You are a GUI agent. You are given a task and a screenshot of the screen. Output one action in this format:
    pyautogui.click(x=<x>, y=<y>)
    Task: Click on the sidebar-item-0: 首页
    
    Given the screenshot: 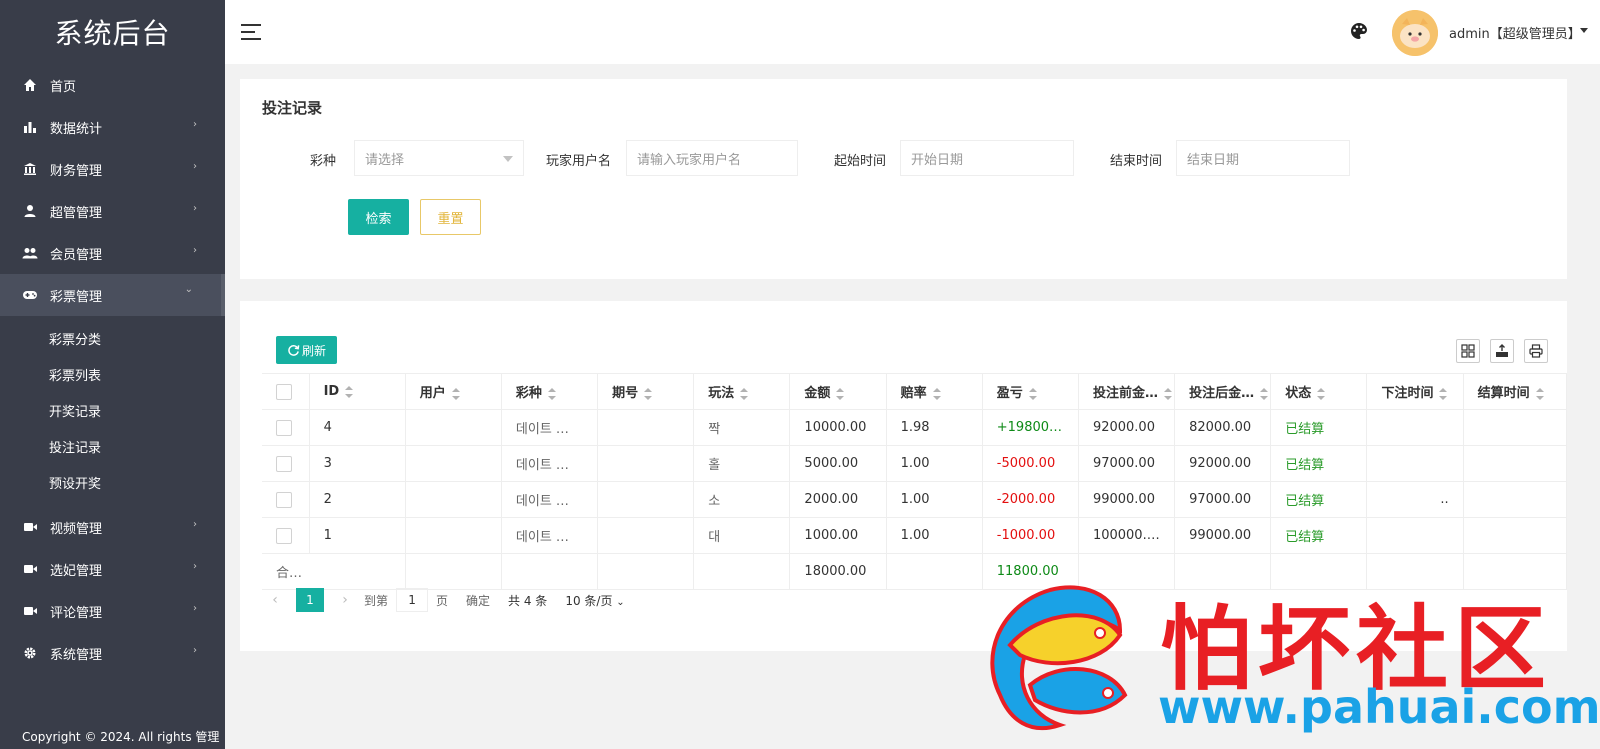 What is the action you would take?
    pyautogui.click(x=112, y=85)
    